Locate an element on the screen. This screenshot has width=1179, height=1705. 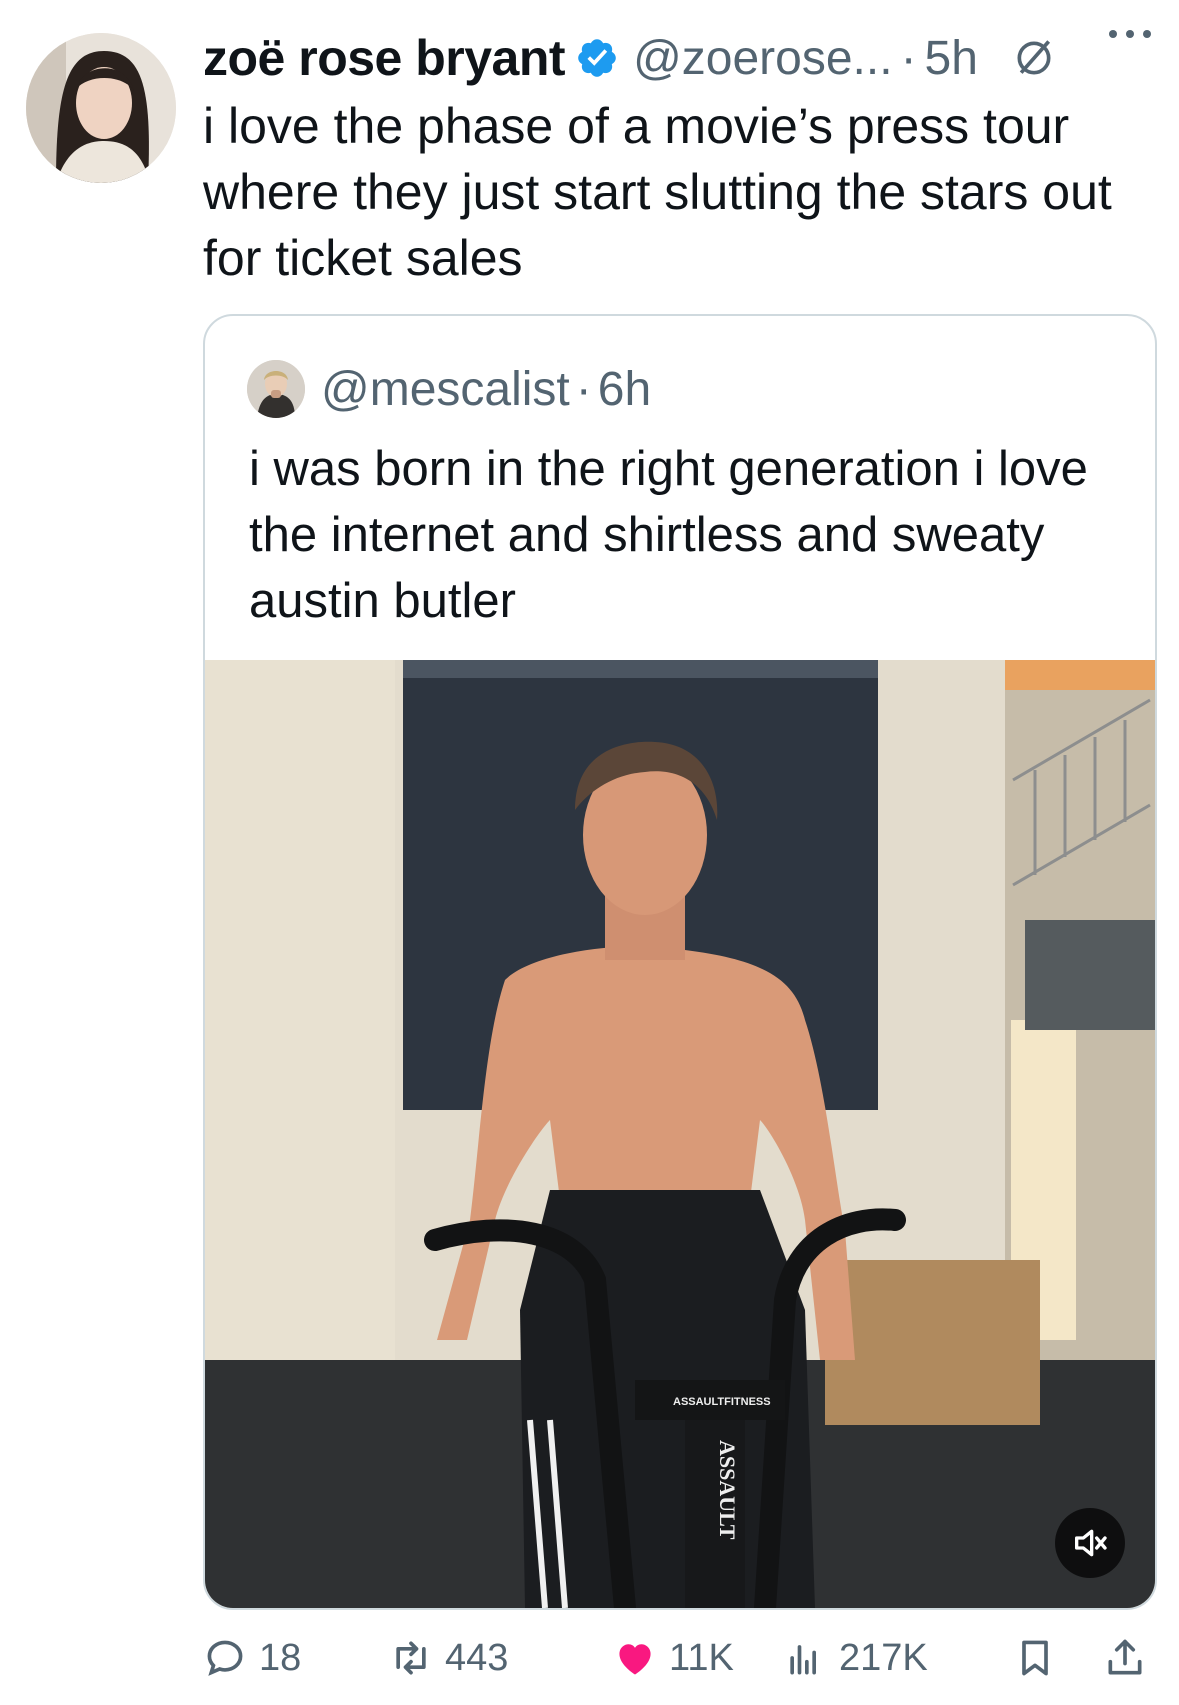
mute-icon is located at coordinates (1091, 1543).